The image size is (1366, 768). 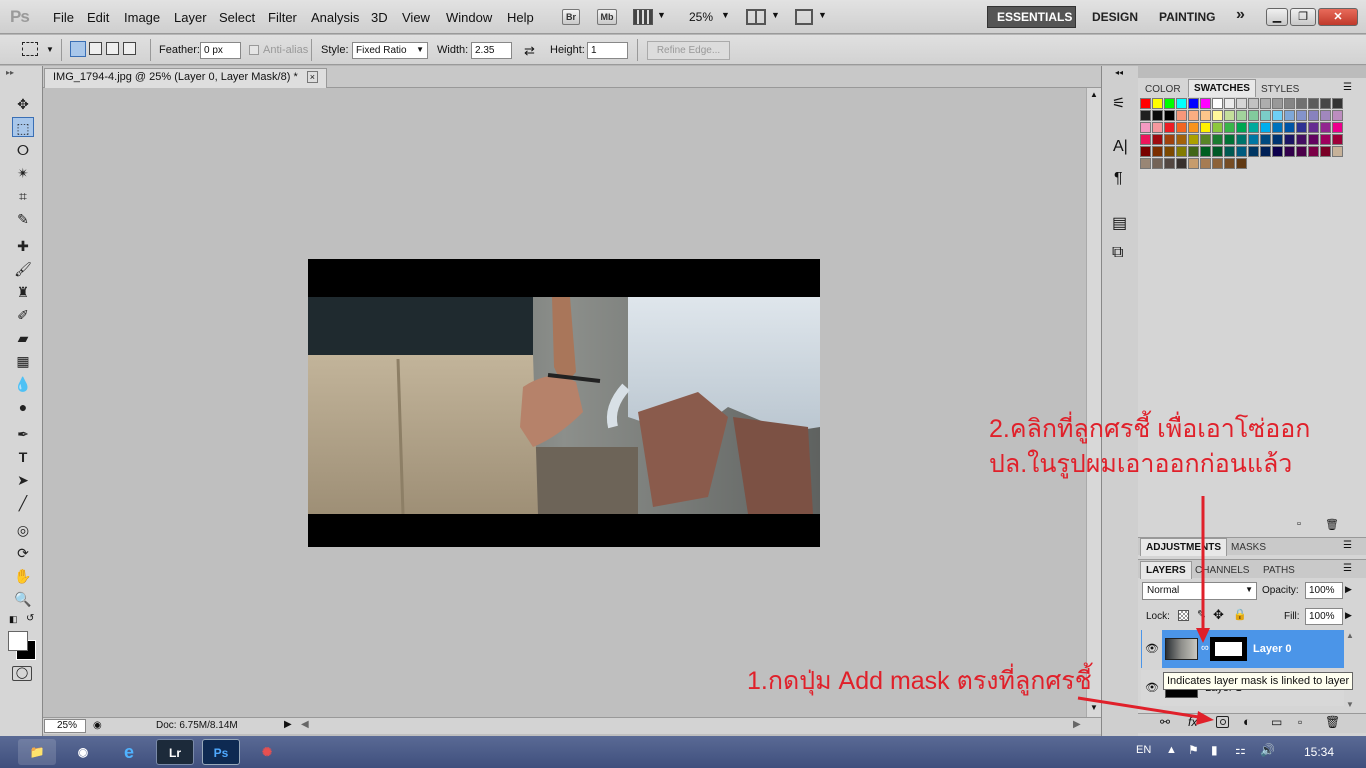 I want to click on internet-explorer-icon: e, so click(x=129, y=752).